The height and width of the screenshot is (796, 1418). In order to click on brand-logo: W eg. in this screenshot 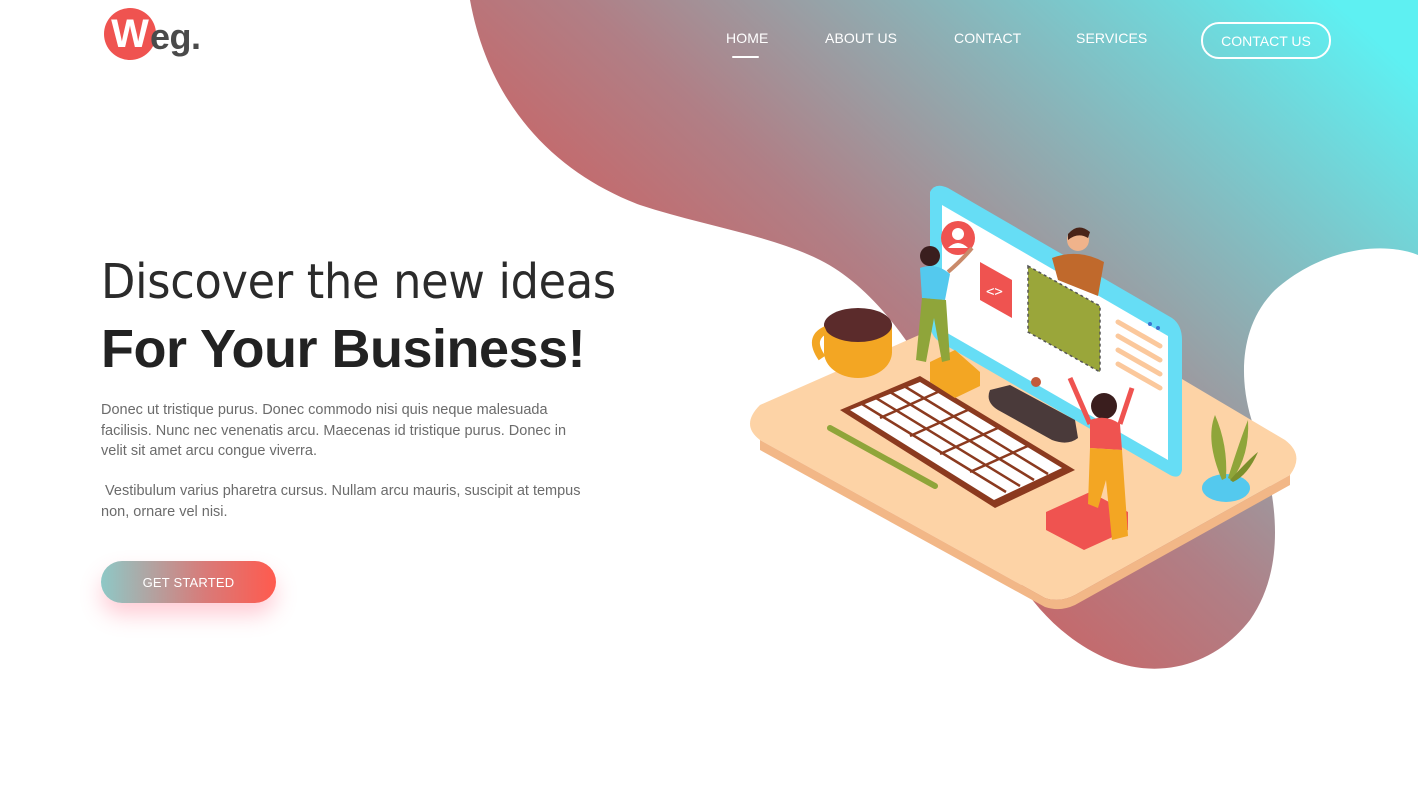, I will do `click(152, 34)`.